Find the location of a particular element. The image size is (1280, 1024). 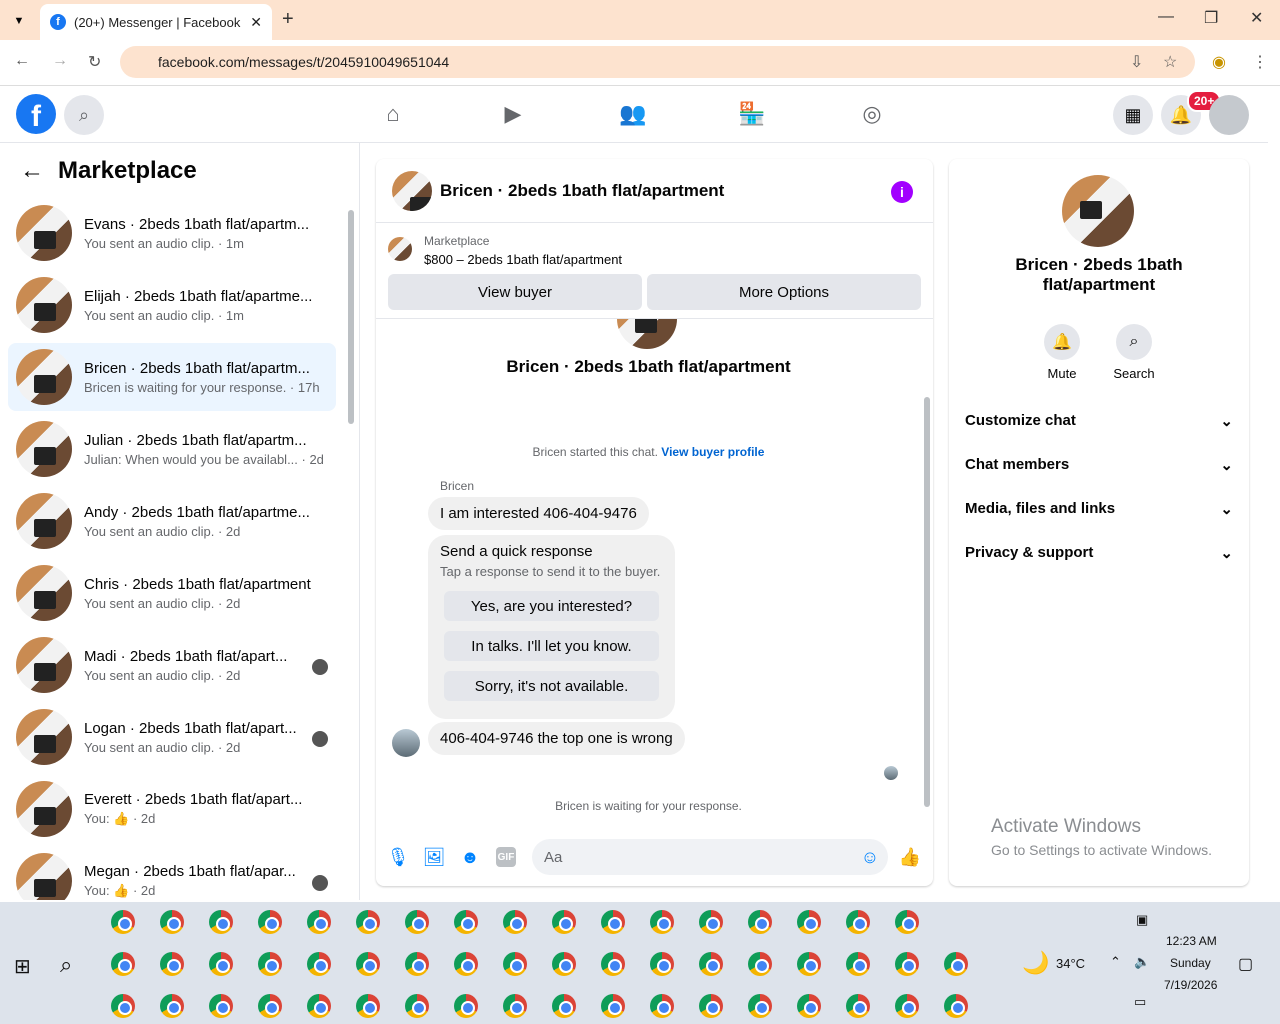

photo-icon: 🖼 is located at coordinates (434, 857).